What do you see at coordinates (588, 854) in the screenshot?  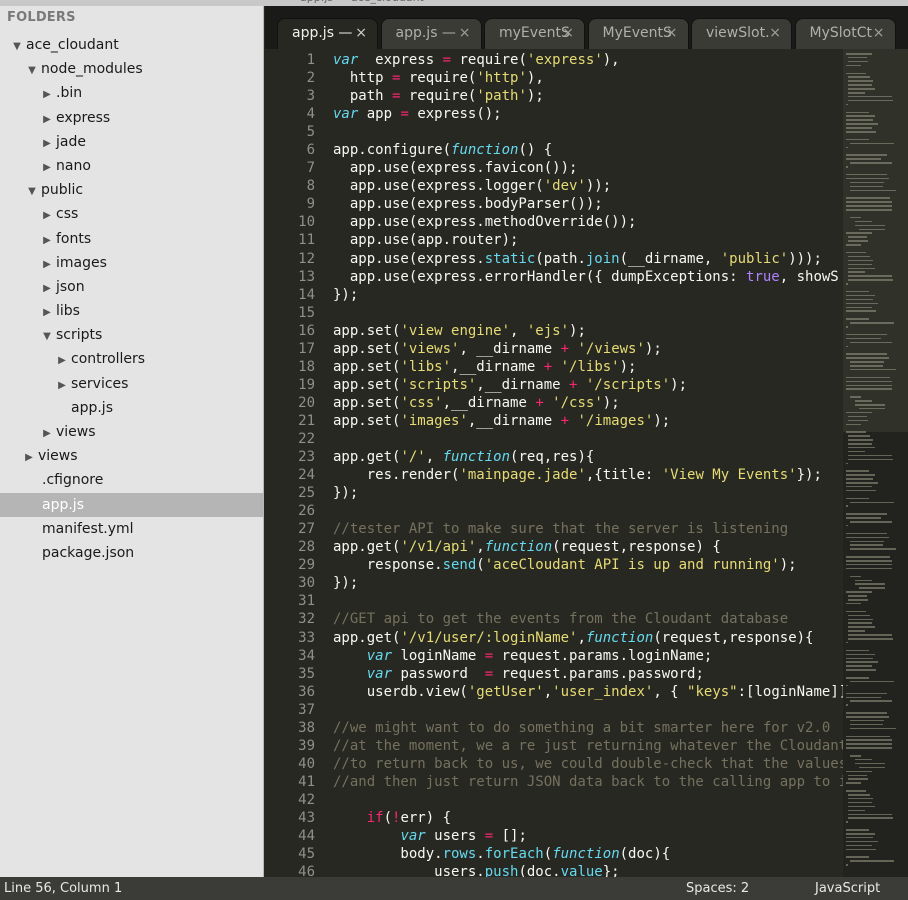 I see `code-line: body.rows.forEach(function(doc){` at bounding box center [588, 854].